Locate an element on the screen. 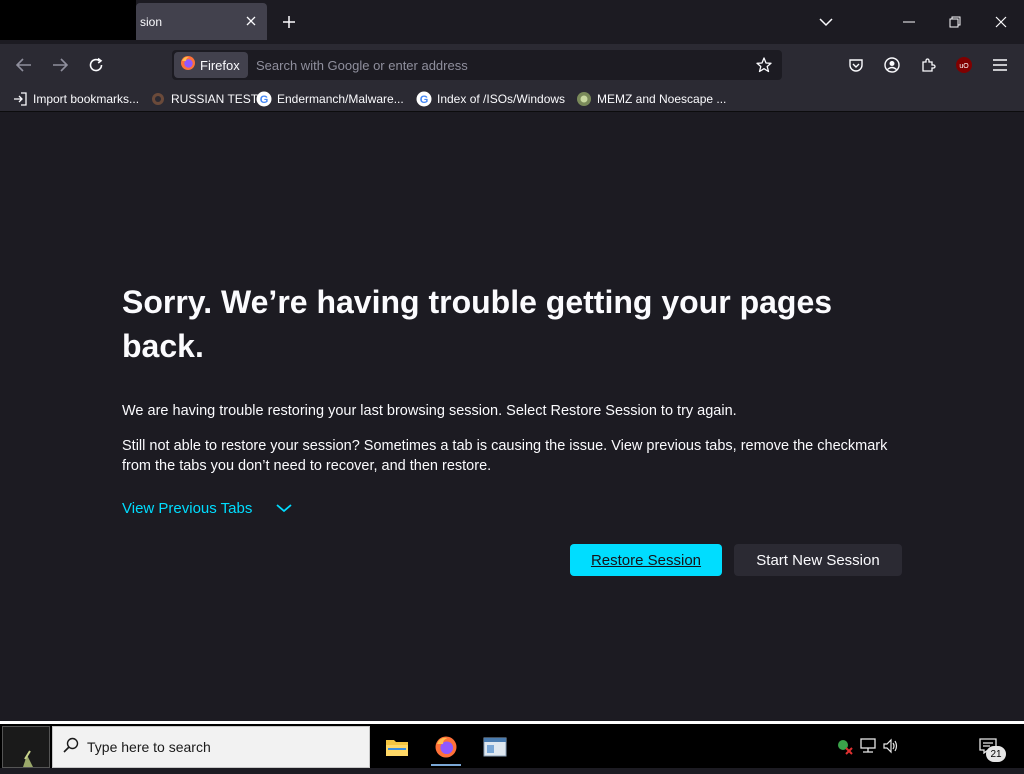 The height and width of the screenshot is (774, 1024). forward-icon is located at coordinates (60, 65).